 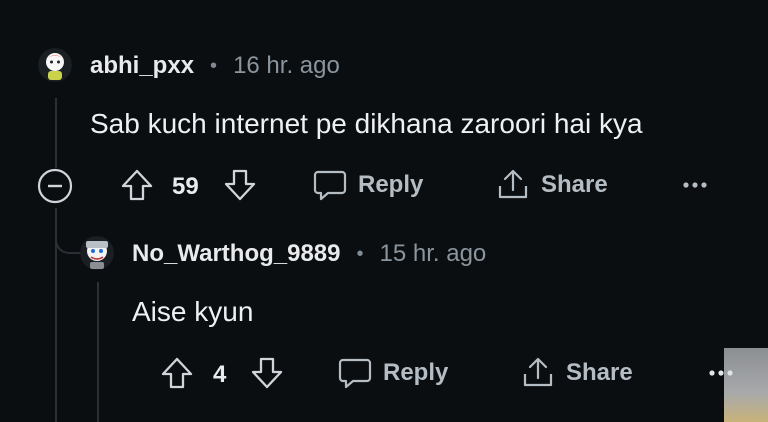 I want to click on comment-body: Aise kyun, so click(x=193, y=311).